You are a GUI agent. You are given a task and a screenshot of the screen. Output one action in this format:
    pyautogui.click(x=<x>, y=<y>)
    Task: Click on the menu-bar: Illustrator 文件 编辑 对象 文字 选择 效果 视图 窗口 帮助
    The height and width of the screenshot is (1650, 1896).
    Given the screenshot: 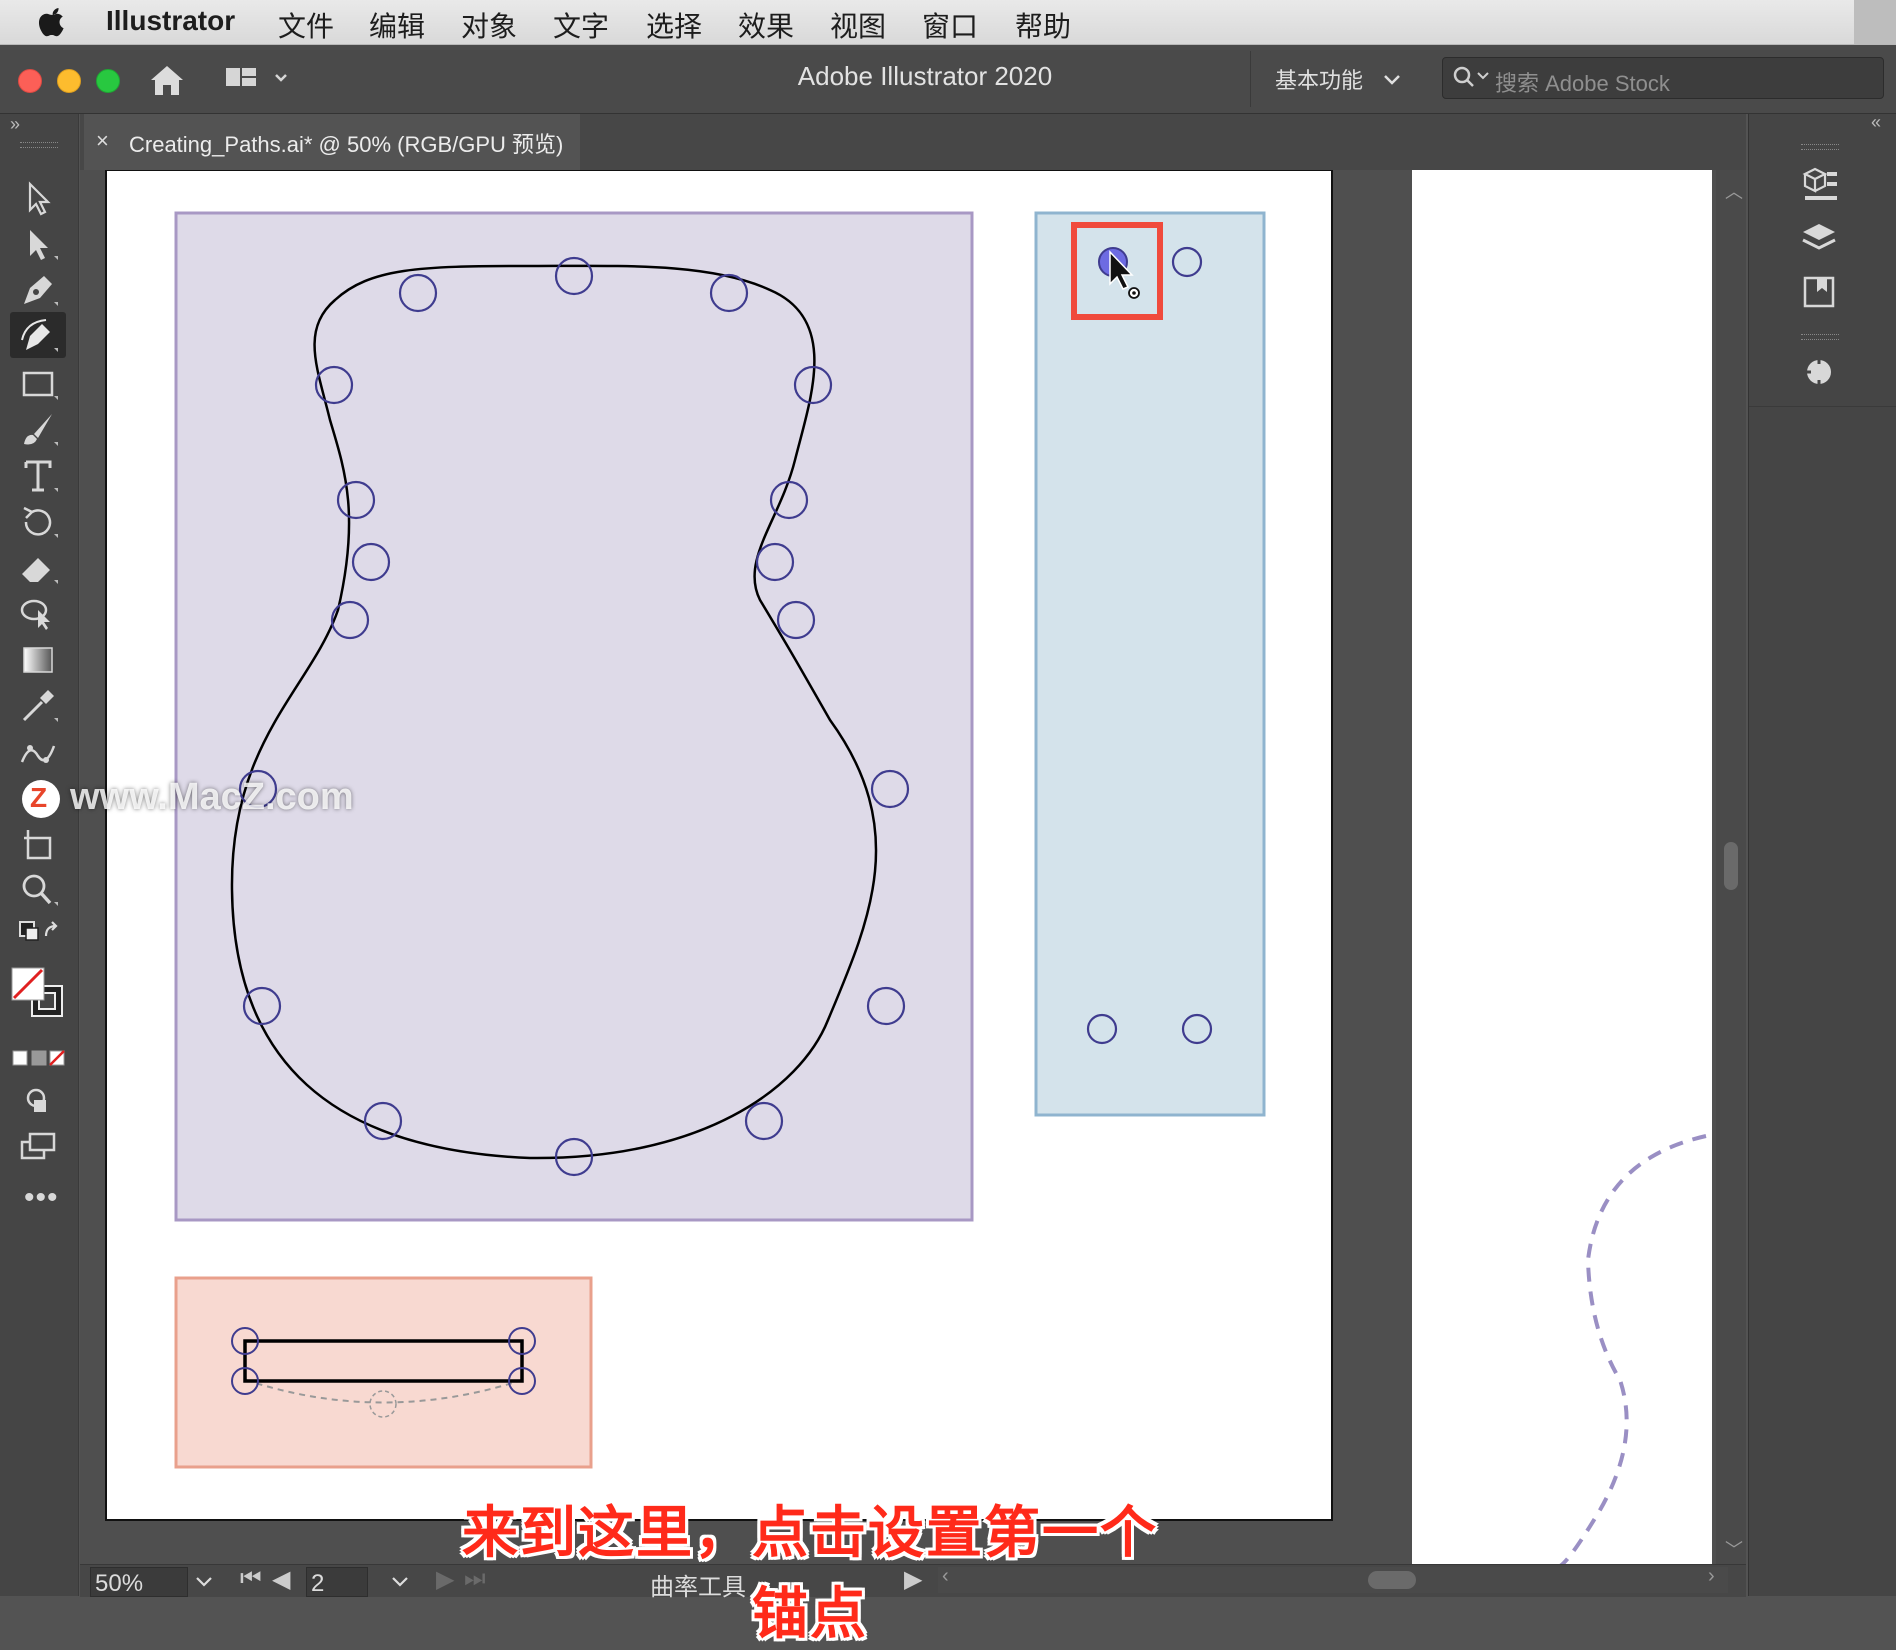 What is the action you would take?
    pyautogui.click(x=948, y=22)
    